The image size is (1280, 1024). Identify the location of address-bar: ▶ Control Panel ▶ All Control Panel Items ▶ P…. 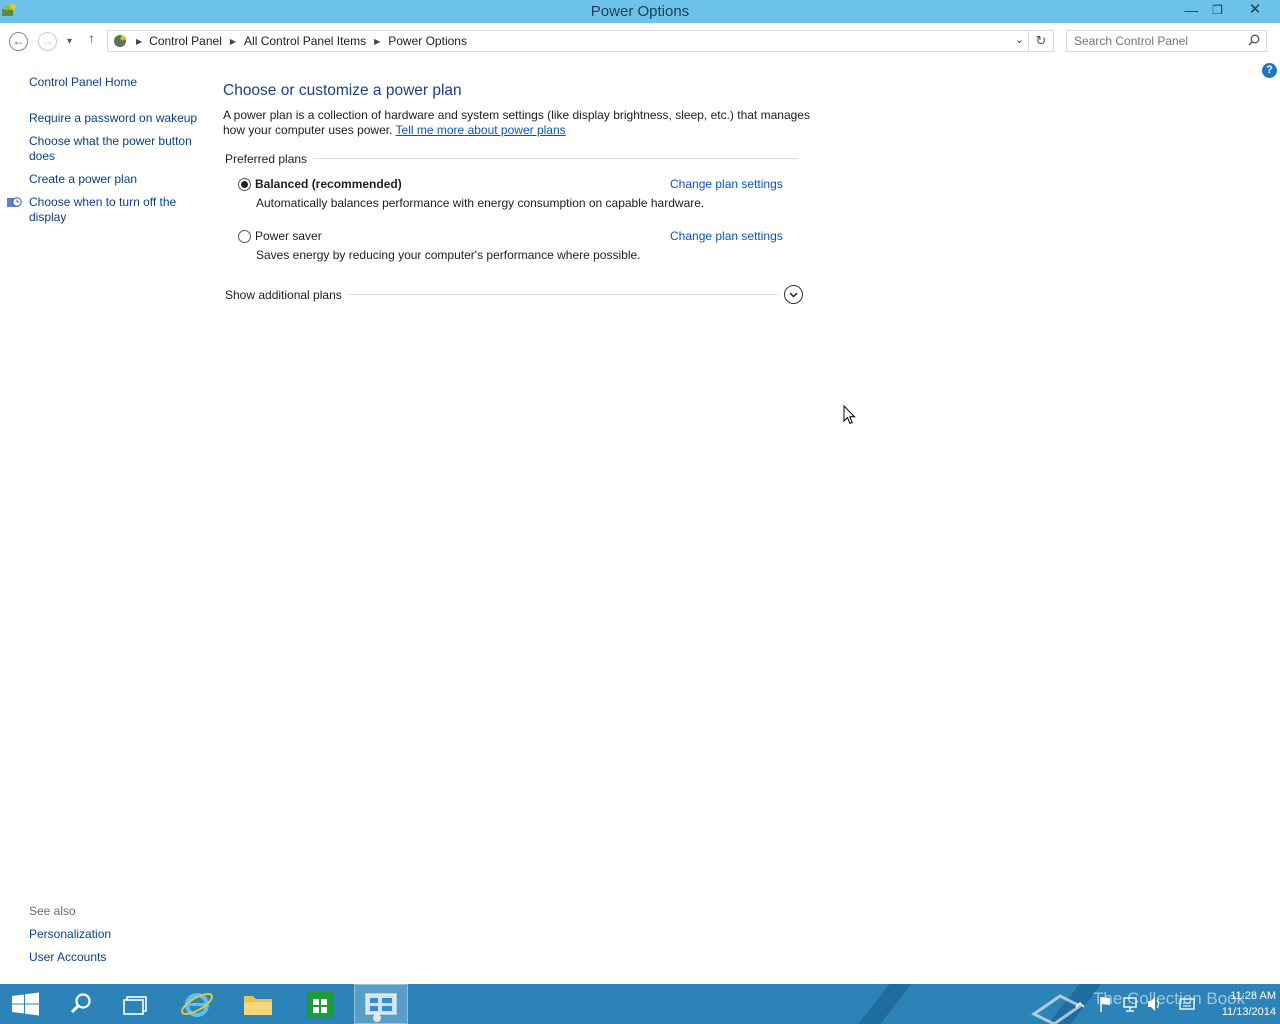
(568, 41).